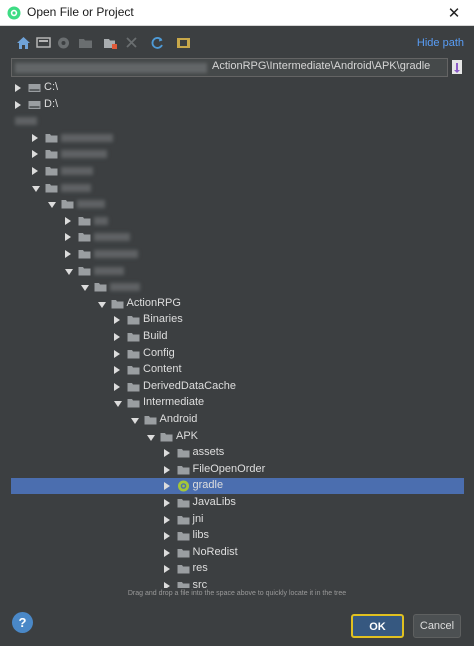 This screenshot has width=474, height=646. I want to click on close-button: ✕, so click(454, 13).